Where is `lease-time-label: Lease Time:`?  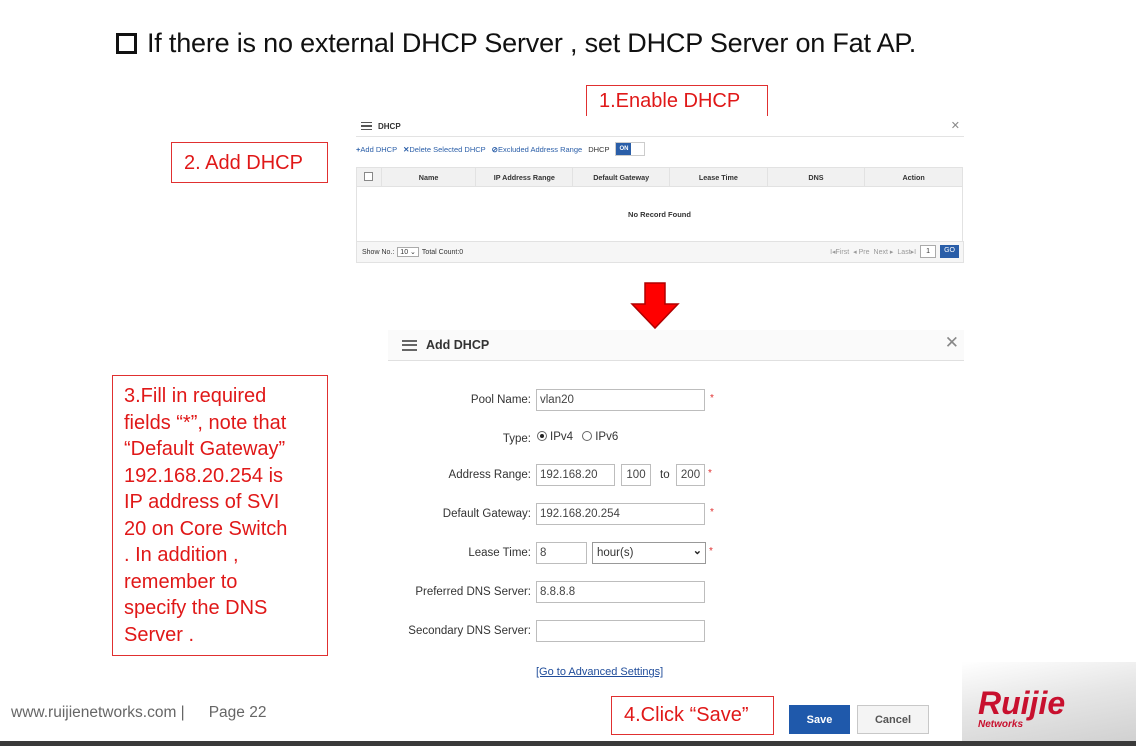
lease-time-label: Lease Time: is located at coordinates (499, 553).